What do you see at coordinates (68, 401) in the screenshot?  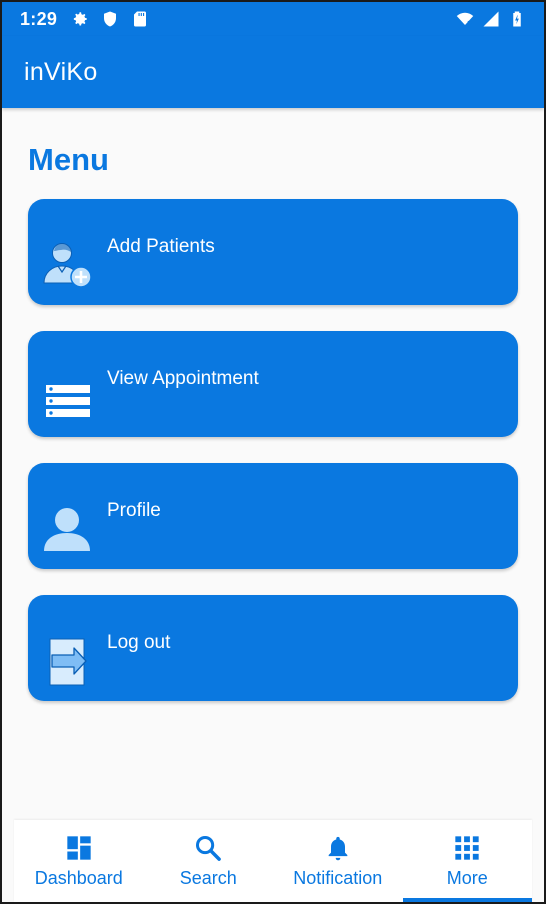 I see `list-icon` at bounding box center [68, 401].